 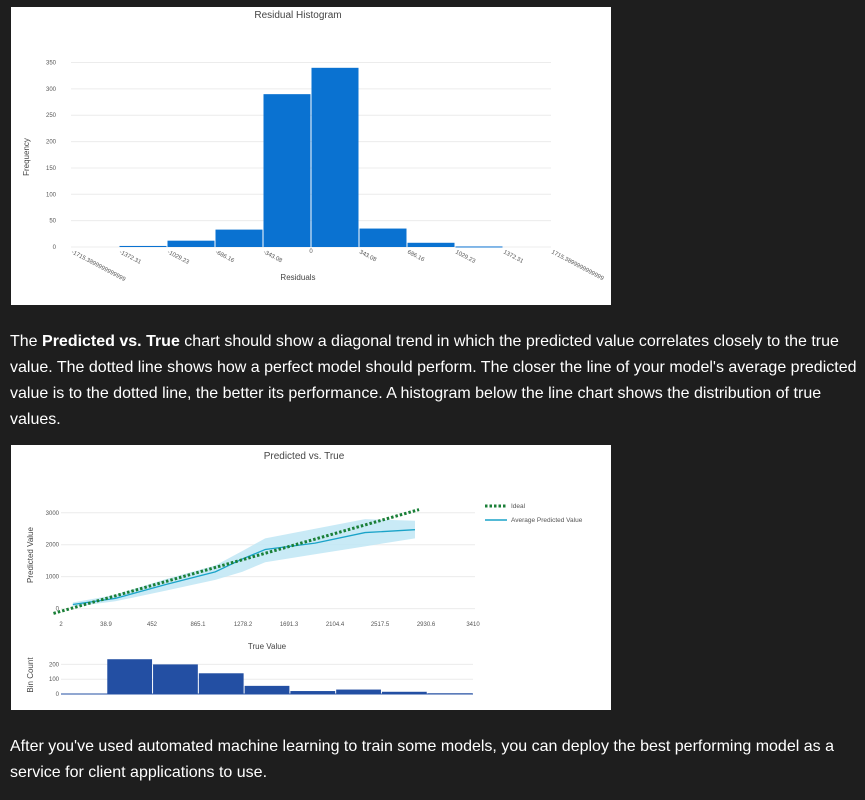 I want to click on x-tick-label: 1691.3, so click(x=289, y=625).